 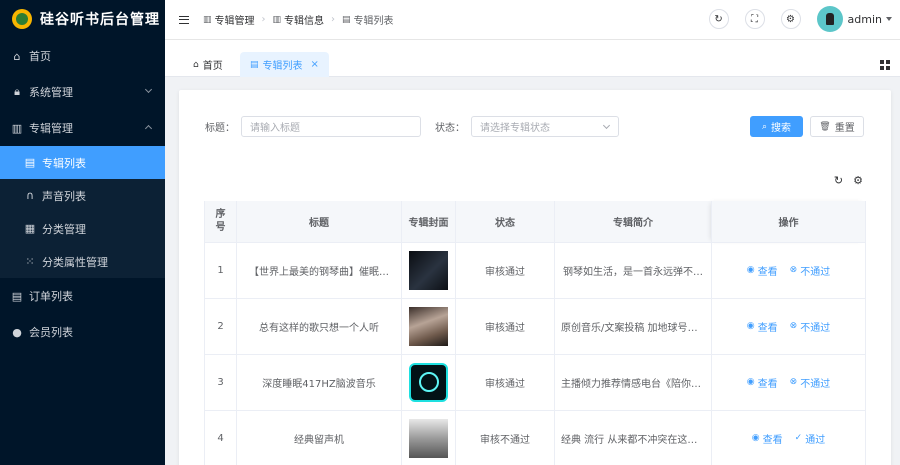 I want to click on gear-icon: ⚙, so click(x=858, y=180).